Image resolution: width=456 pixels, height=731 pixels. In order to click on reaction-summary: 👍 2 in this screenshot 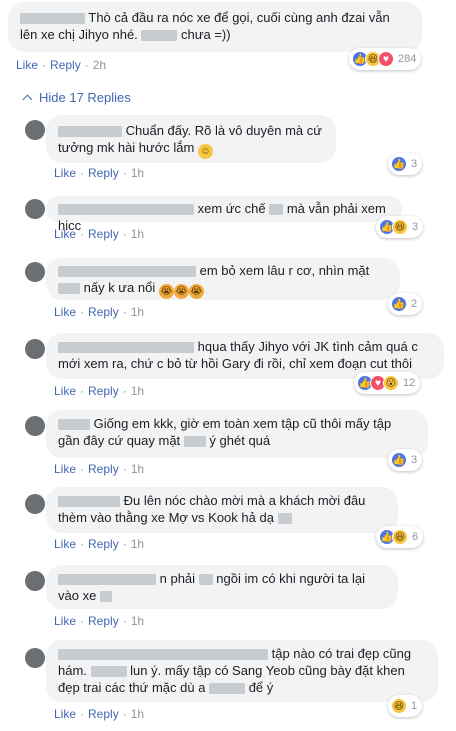, I will do `click(405, 304)`.